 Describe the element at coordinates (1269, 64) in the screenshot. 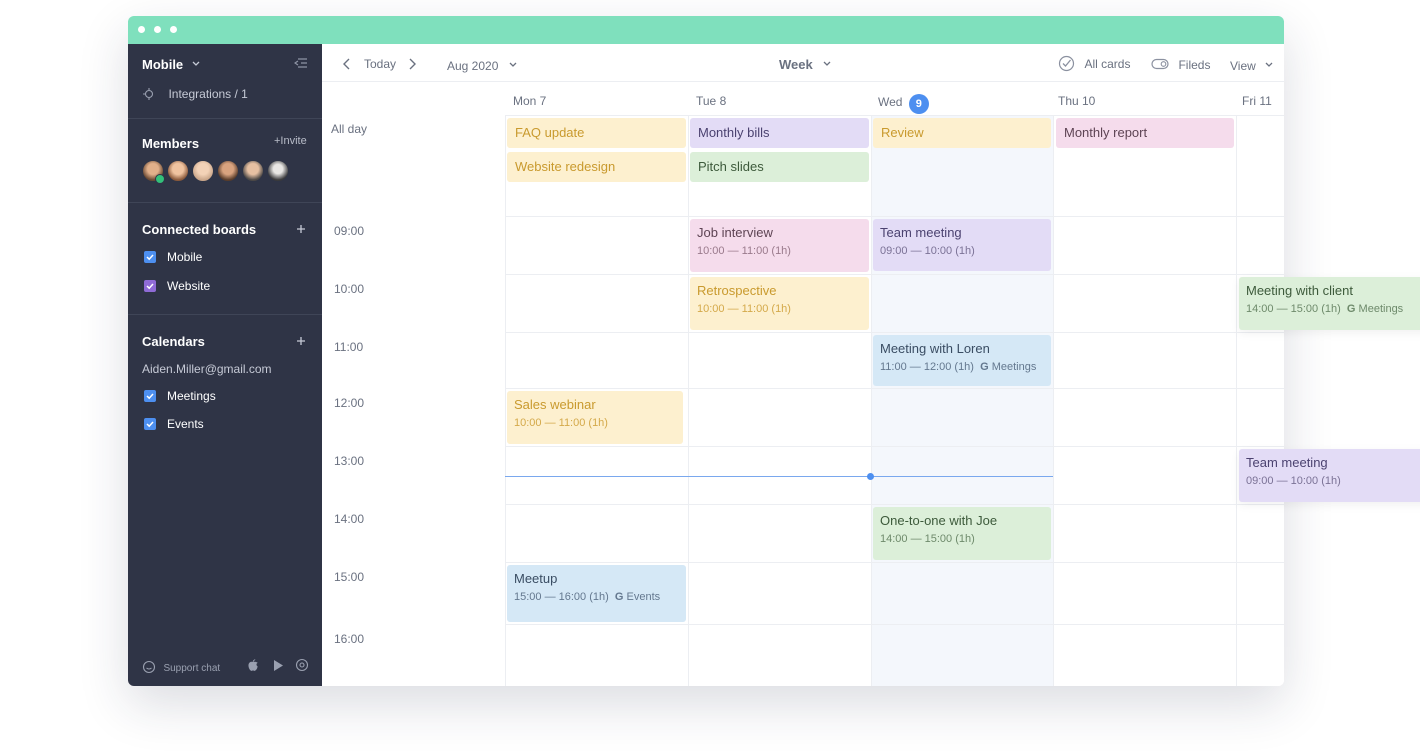

I see `chevron-down-icon` at that location.